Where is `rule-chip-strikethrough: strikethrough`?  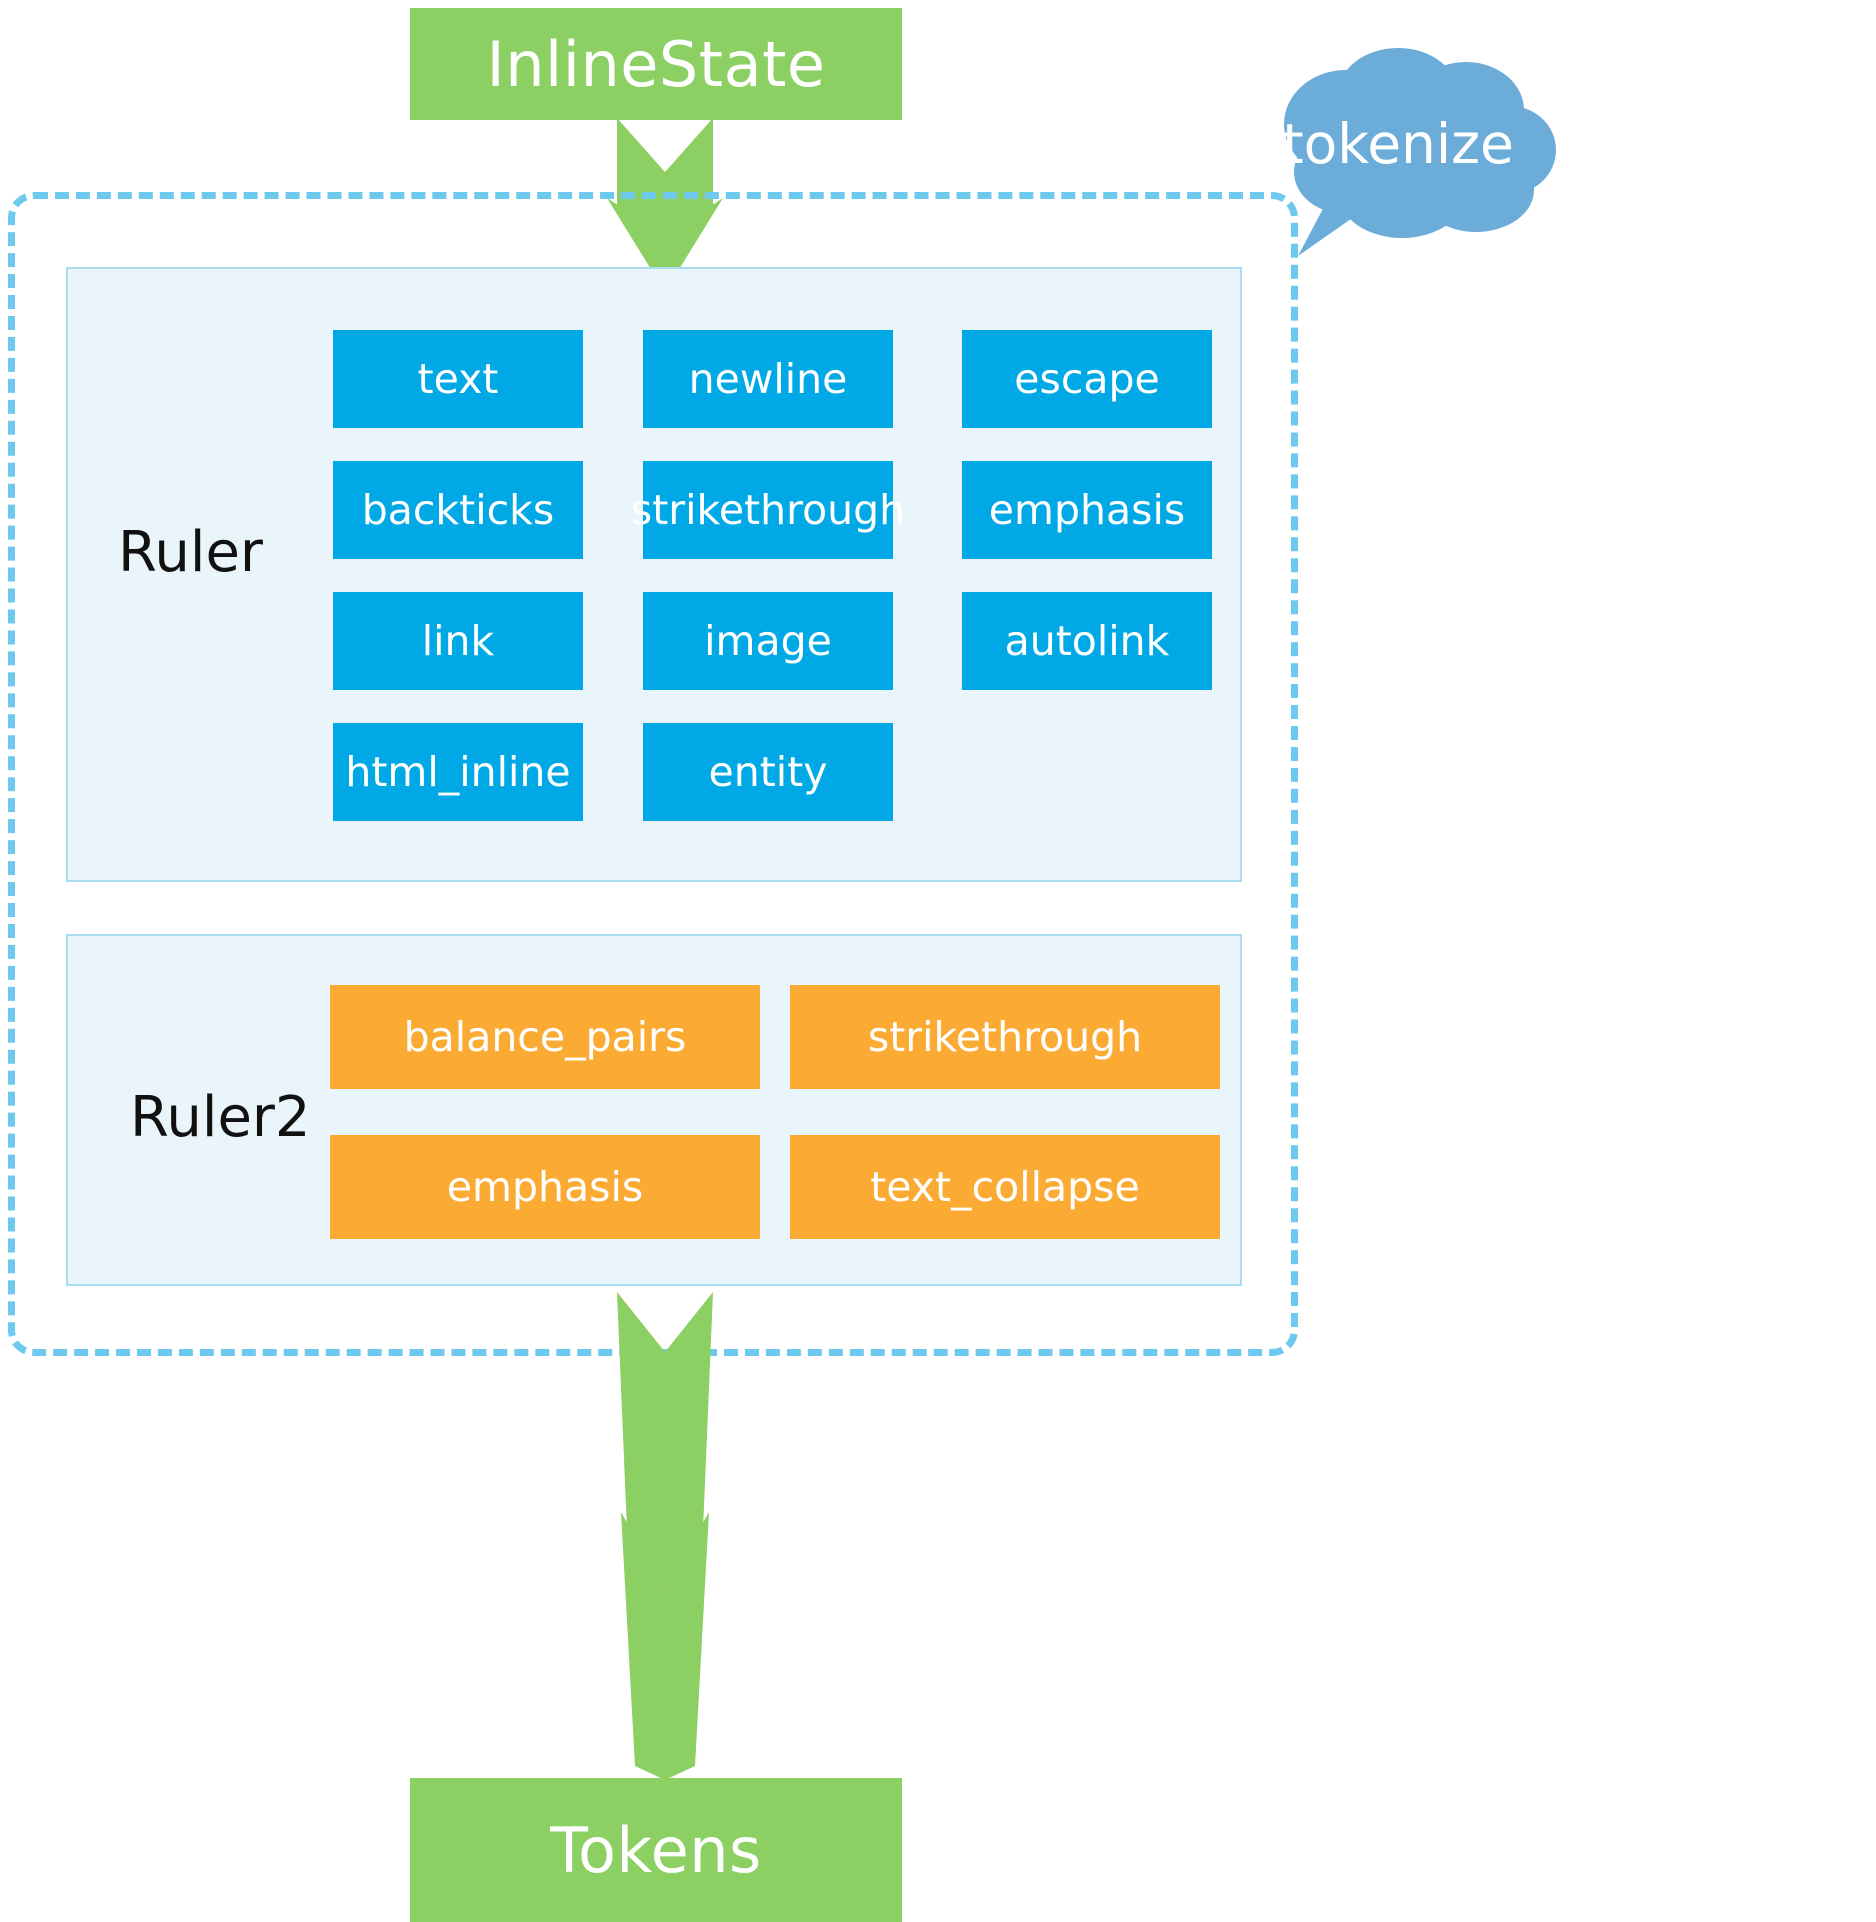 rule-chip-strikethrough: strikethrough is located at coordinates (768, 510).